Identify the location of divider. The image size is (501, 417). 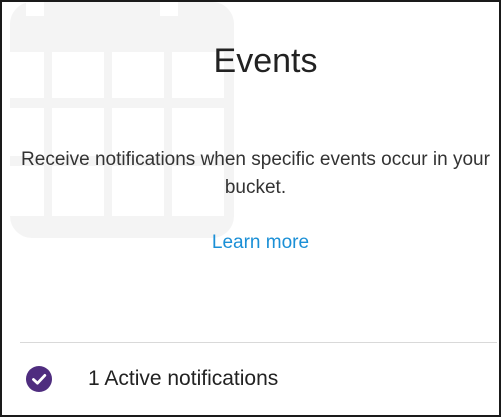
(258, 342).